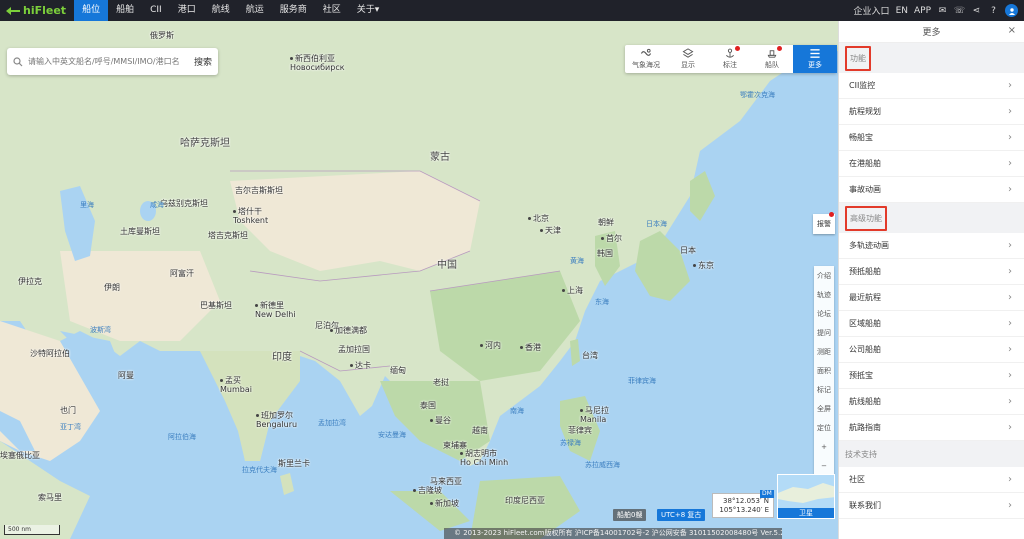 This screenshot has width=1024, height=539. What do you see at coordinates (255, 10) in the screenshot?
I see `nav-item-5: 航运` at bounding box center [255, 10].